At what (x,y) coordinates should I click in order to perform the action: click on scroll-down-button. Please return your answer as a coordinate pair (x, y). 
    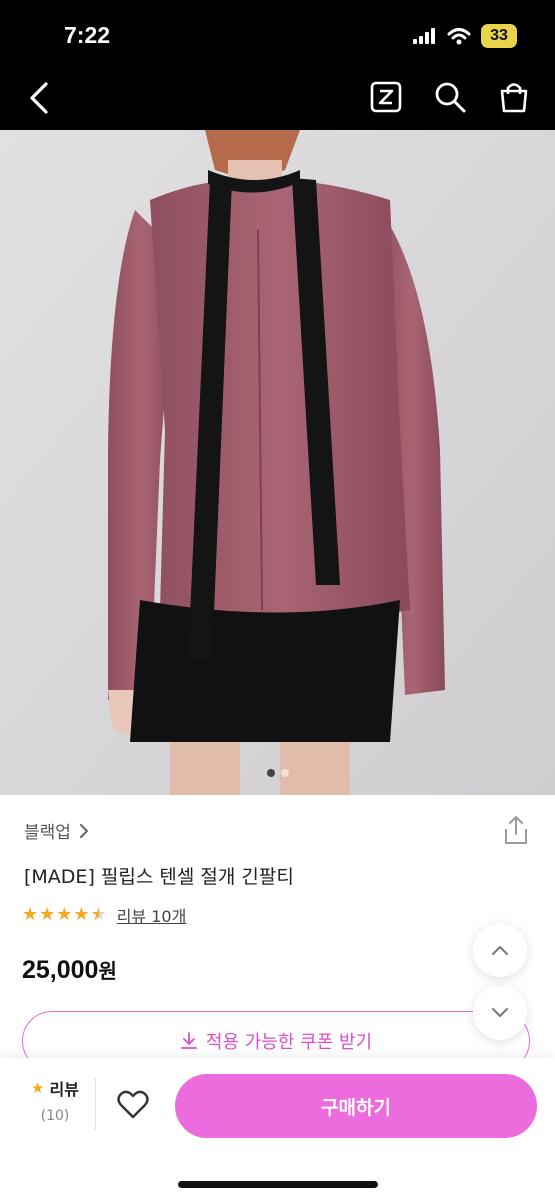
    Looking at the image, I should click on (500, 1013).